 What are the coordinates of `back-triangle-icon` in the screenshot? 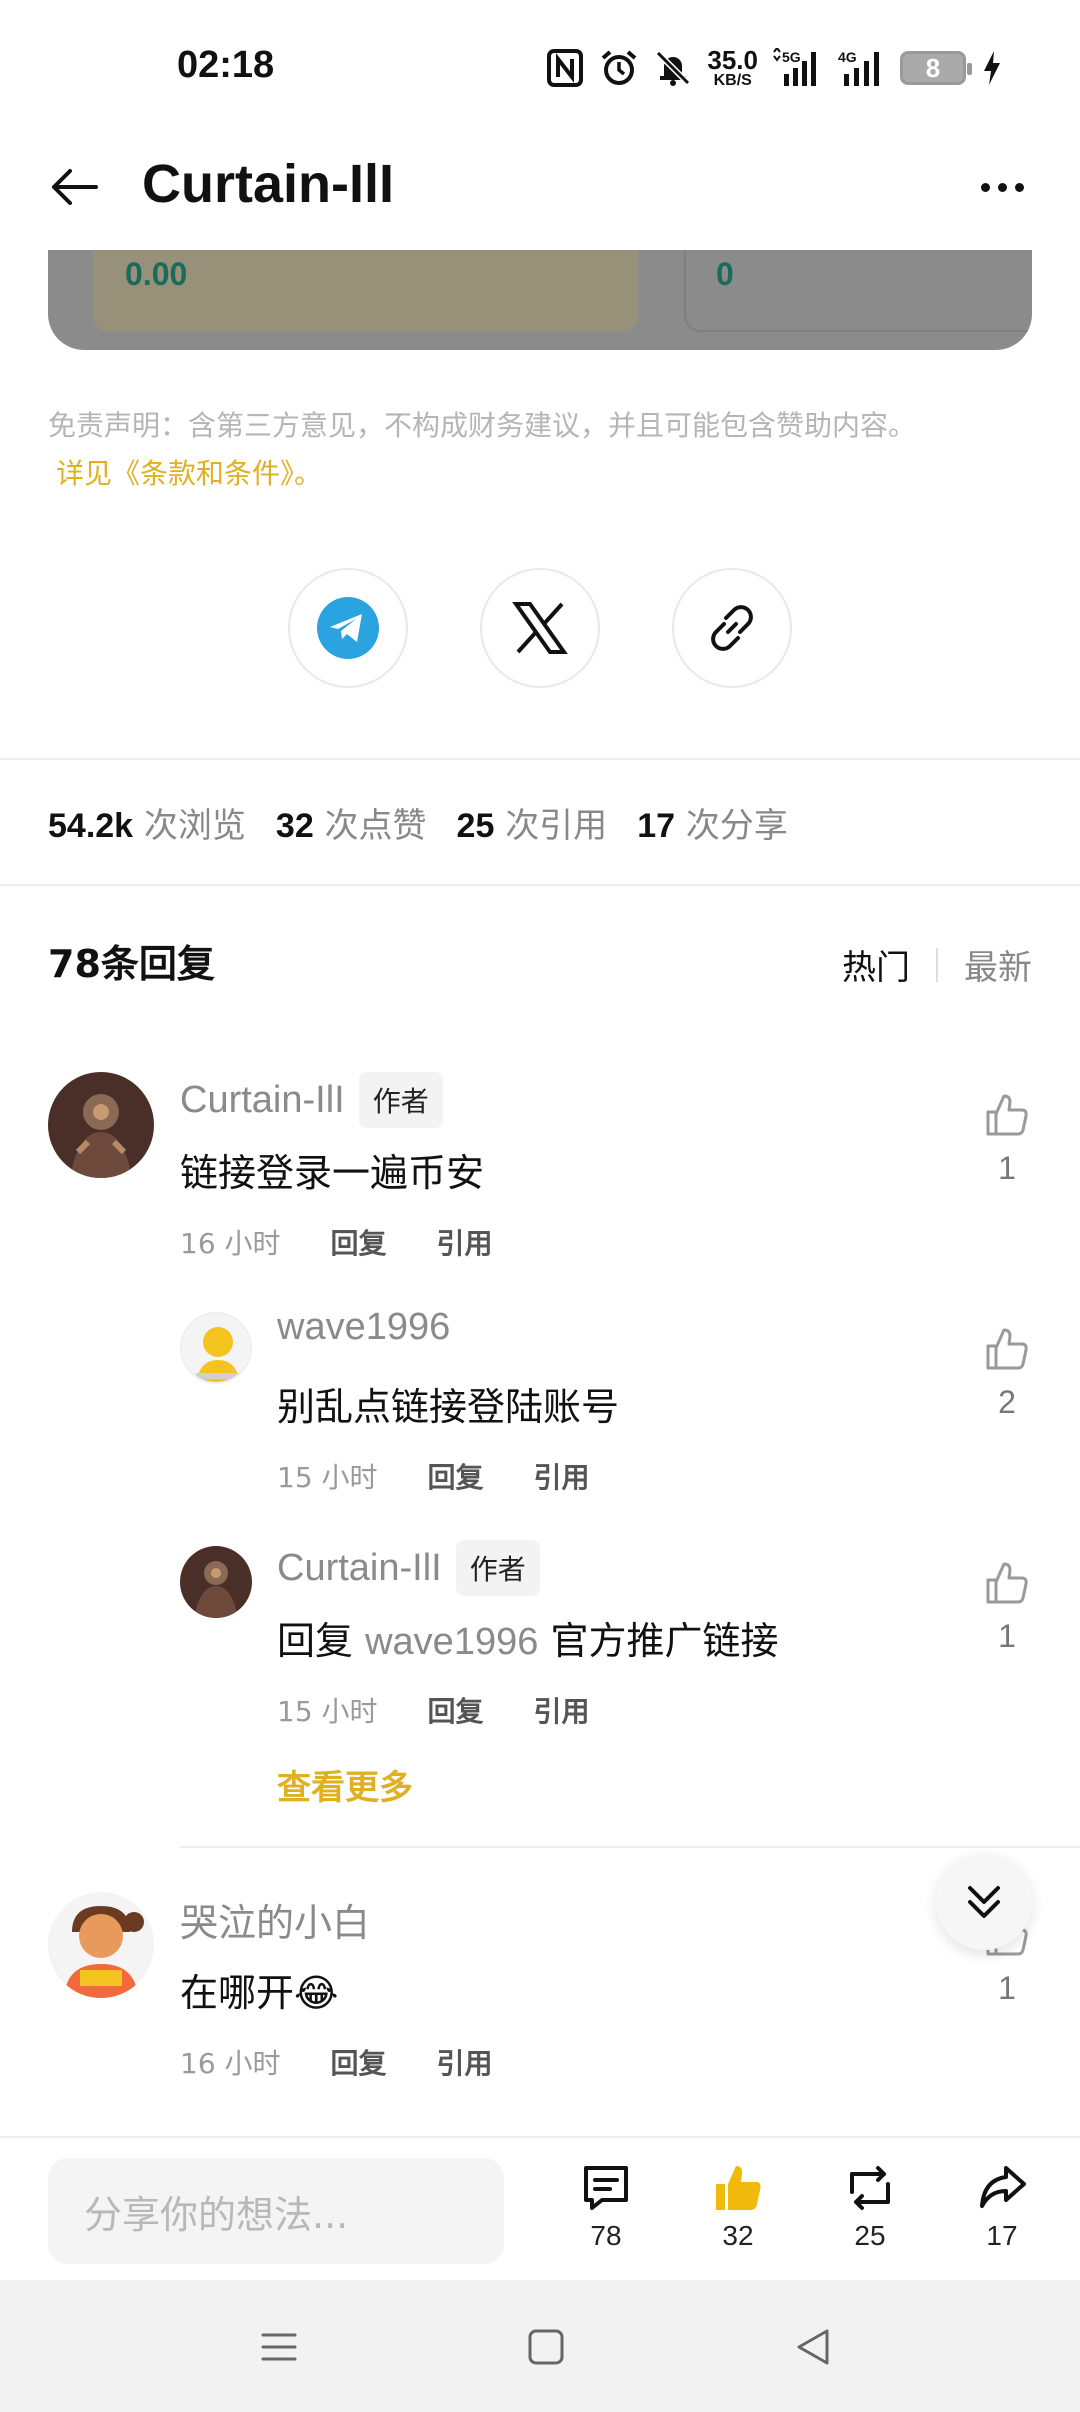 It's located at (813, 2347).